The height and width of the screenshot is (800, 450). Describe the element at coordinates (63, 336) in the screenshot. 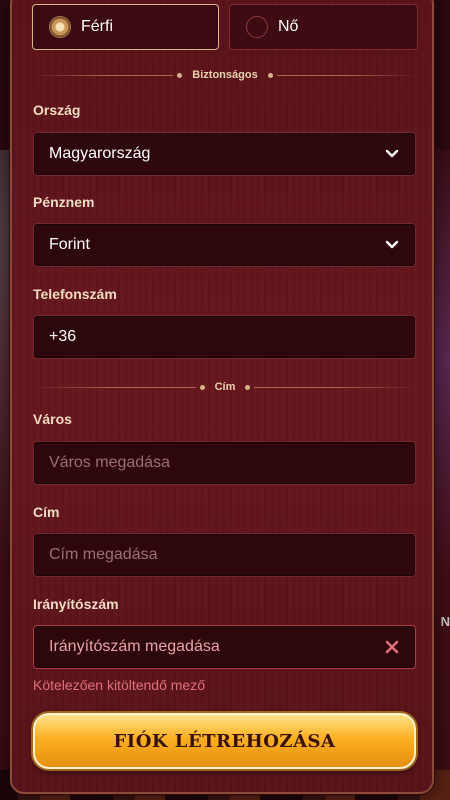

I see `phone-value: +36` at that location.